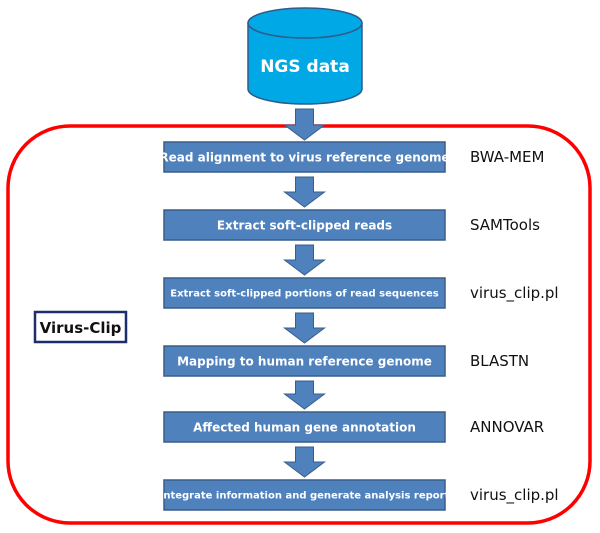  I want to click on virus-clip-label-box: Virus-Clip, so click(80, 327).